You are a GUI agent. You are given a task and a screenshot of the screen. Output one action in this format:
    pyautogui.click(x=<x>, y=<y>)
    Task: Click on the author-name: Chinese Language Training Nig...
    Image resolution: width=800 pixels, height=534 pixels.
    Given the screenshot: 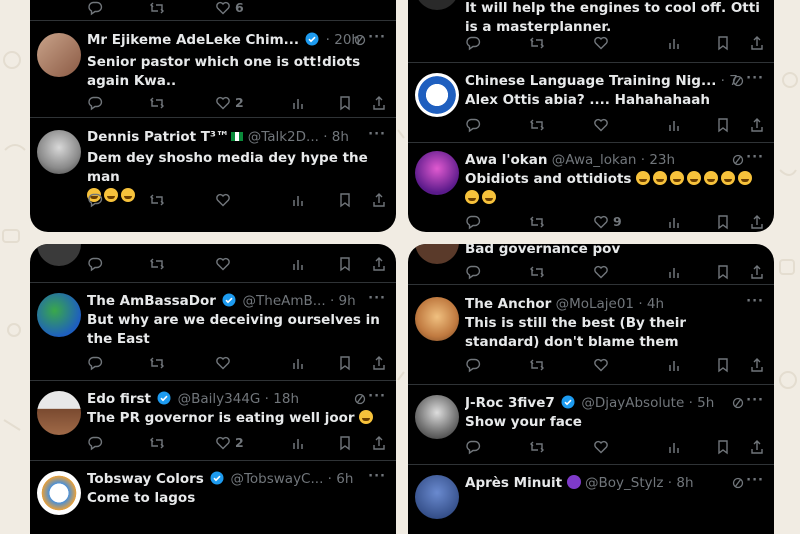 What is the action you would take?
    pyautogui.click(x=590, y=81)
    